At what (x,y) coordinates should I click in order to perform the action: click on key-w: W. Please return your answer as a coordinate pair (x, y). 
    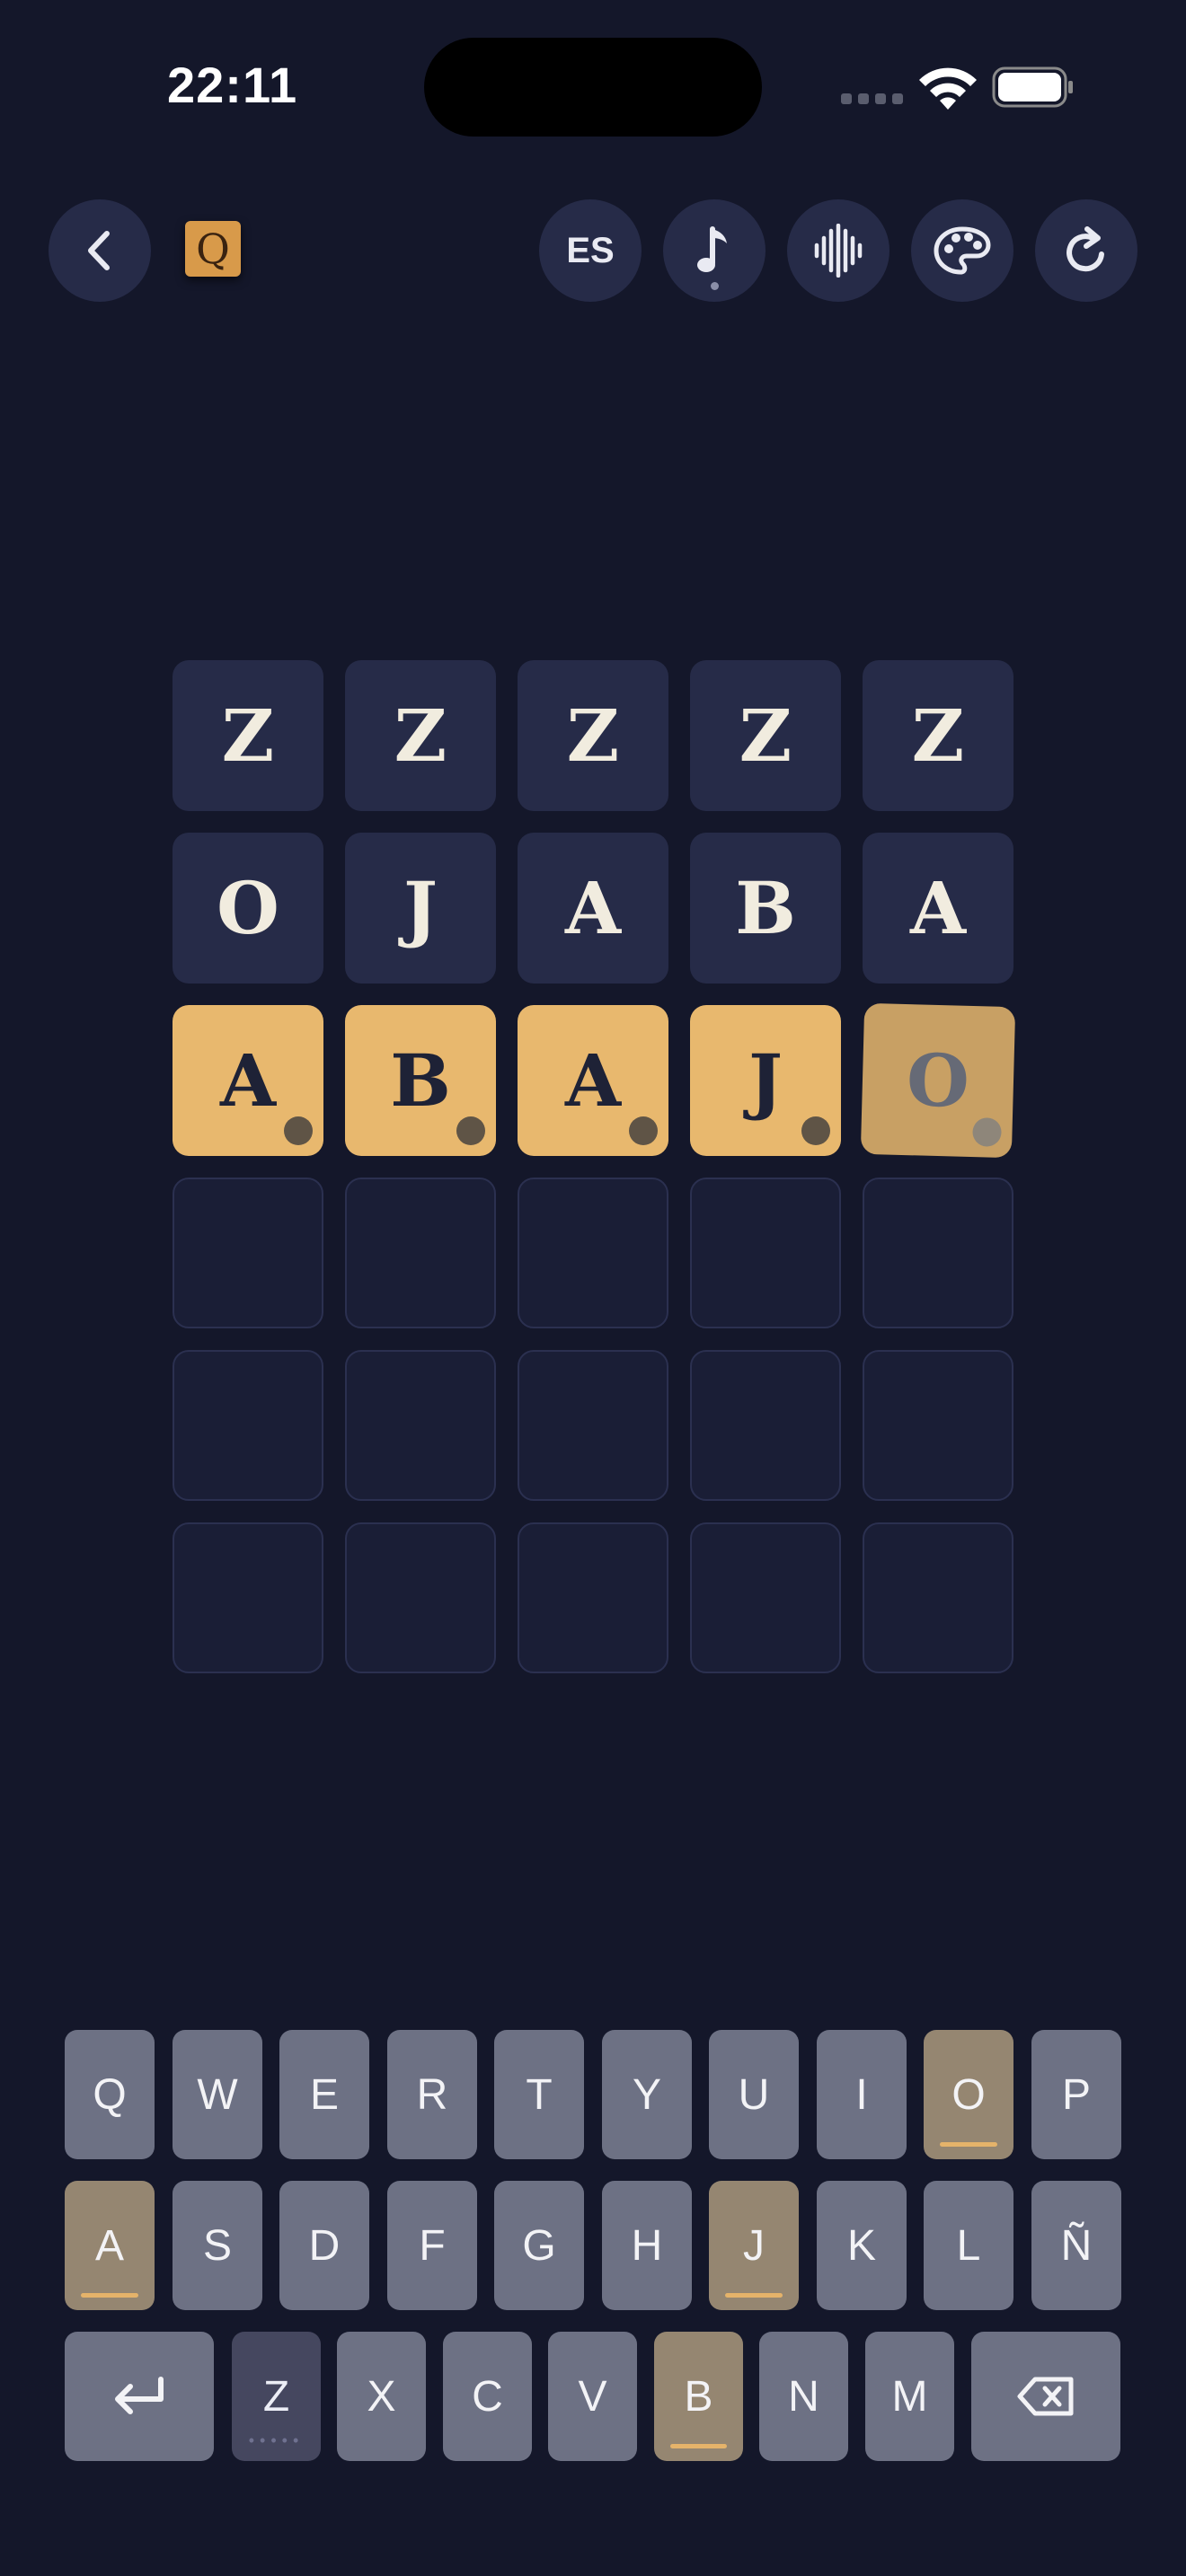
    Looking at the image, I should click on (217, 2094).